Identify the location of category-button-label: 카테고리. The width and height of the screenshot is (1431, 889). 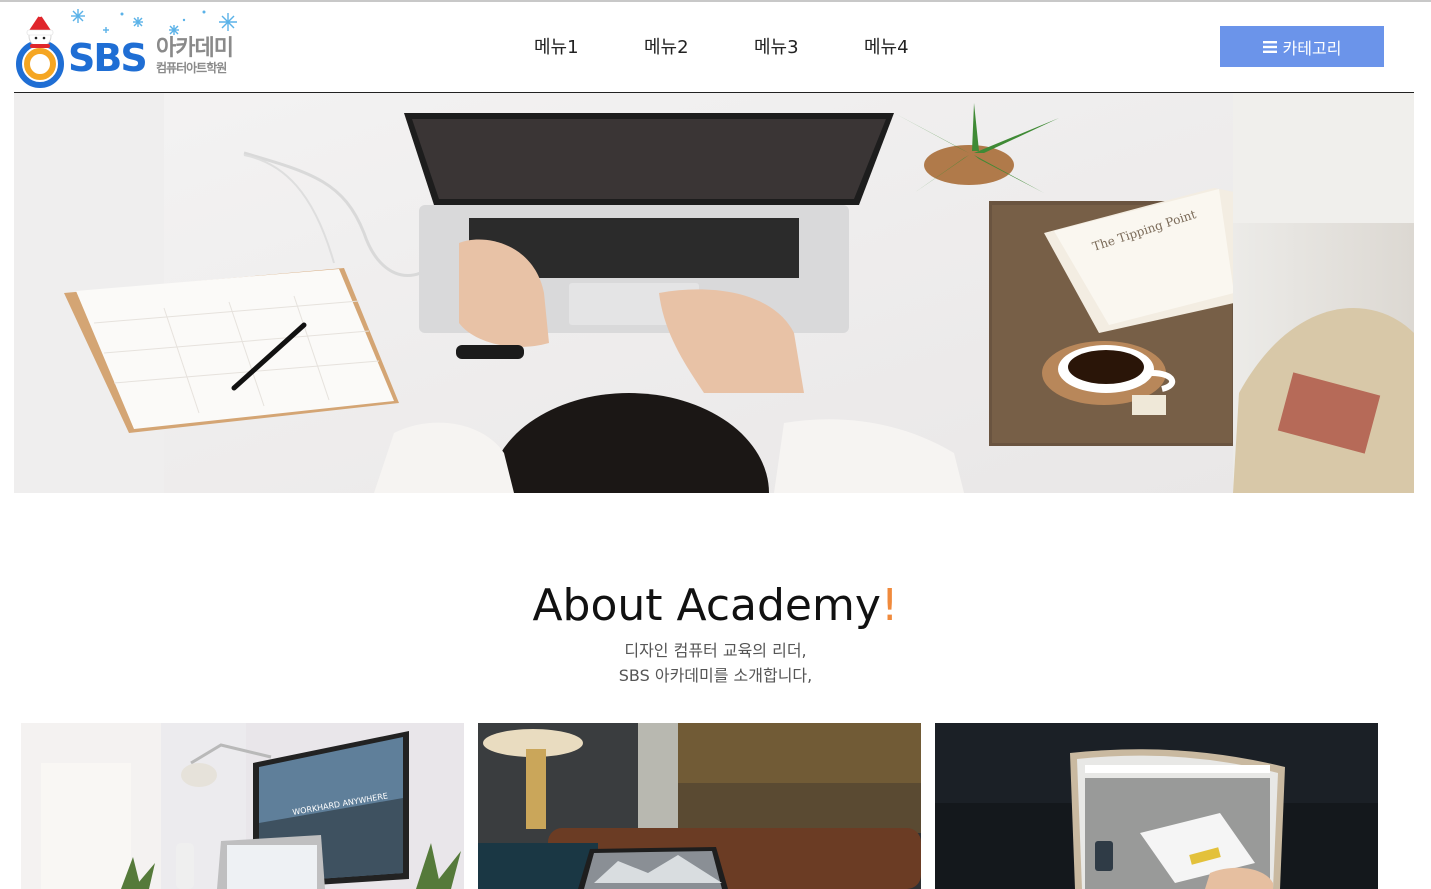
(1312, 48).